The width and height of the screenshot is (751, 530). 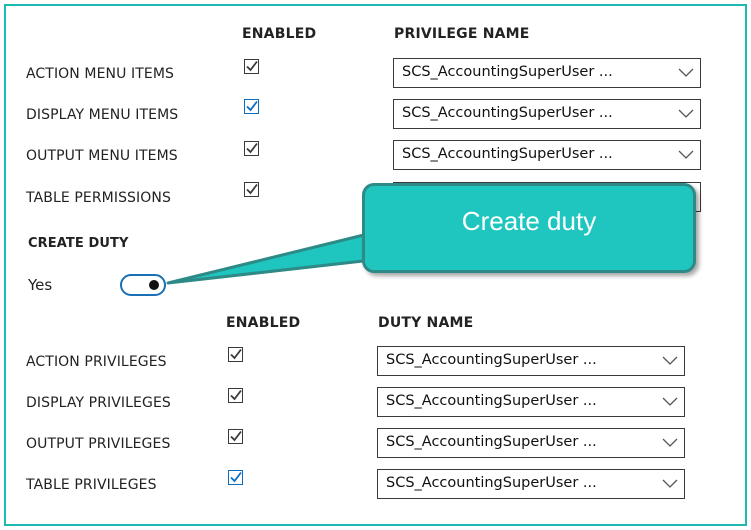 I want to click on create-duty-callout: Create duty, so click(x=529, y=228).